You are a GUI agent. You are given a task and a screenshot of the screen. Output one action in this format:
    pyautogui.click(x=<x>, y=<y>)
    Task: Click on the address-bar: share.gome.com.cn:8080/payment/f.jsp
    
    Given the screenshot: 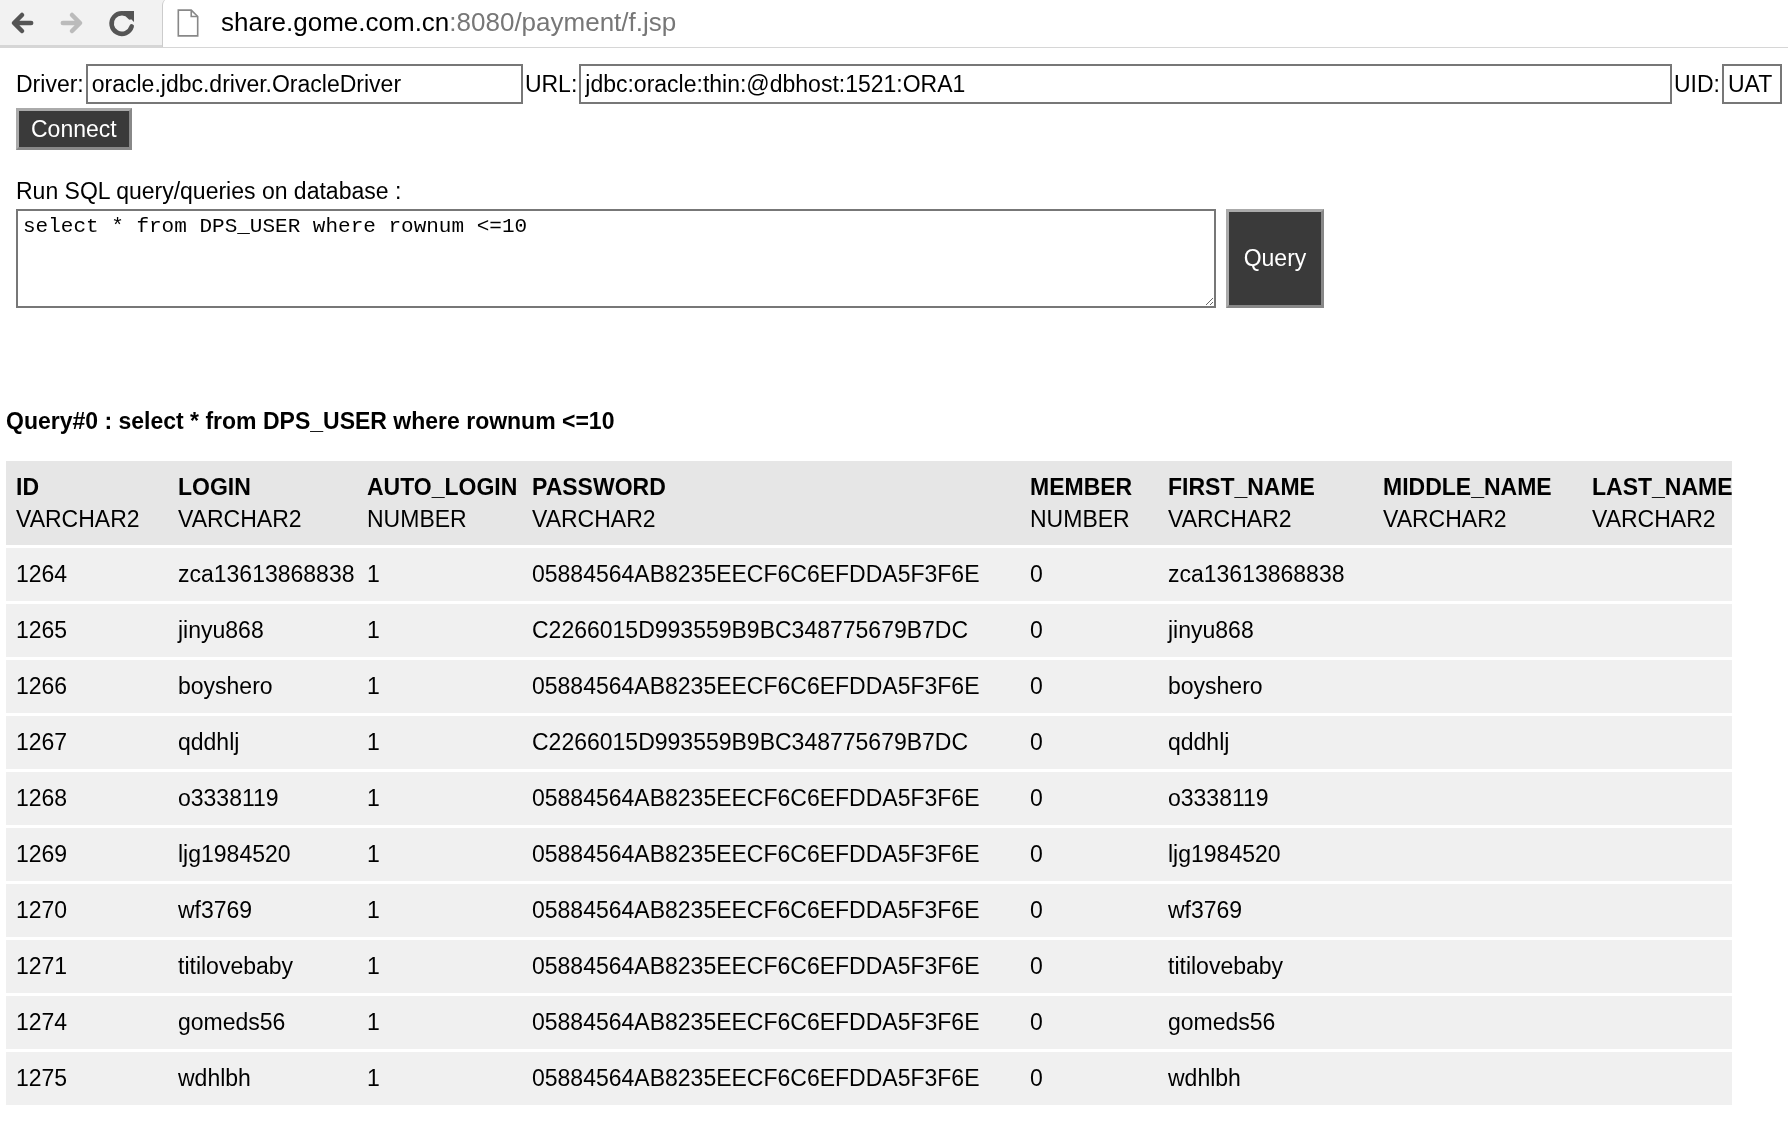 What is the action you would take?
    pyautogui.click(x=975, y=23)
    